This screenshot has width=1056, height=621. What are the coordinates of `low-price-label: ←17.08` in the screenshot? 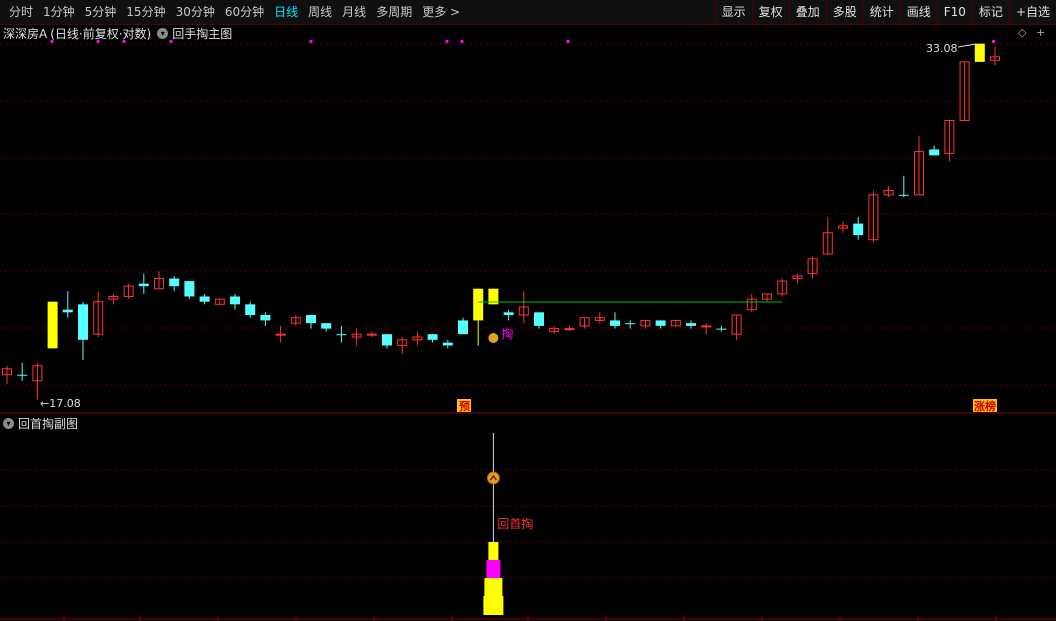 It's located at (60, 403).